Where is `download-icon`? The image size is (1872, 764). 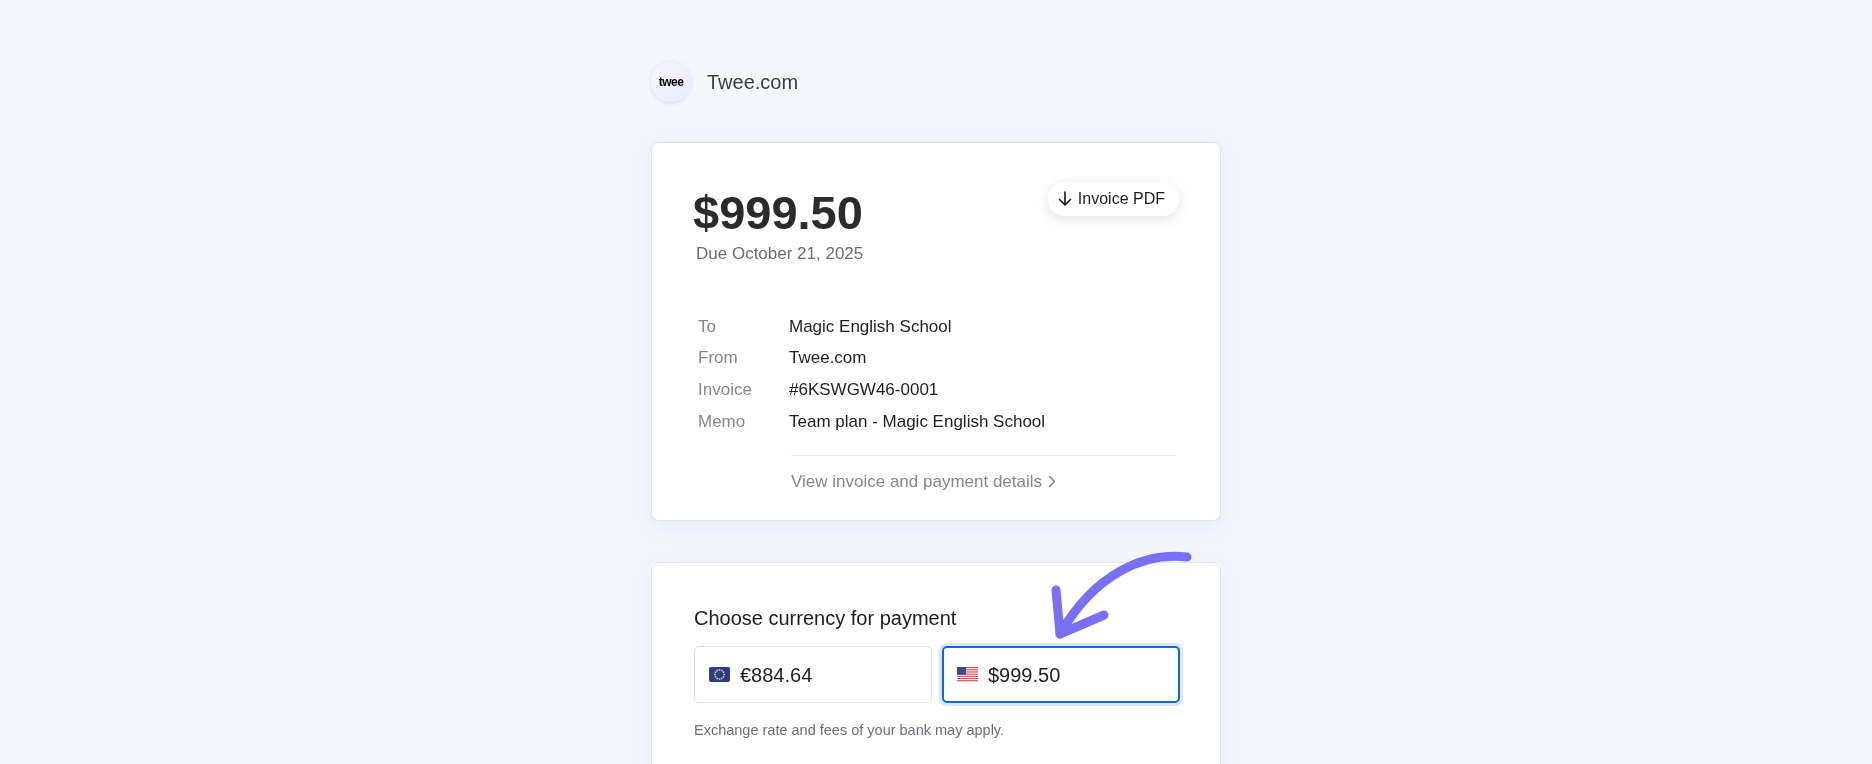
download-icon is located at coordinates (1064, 199).